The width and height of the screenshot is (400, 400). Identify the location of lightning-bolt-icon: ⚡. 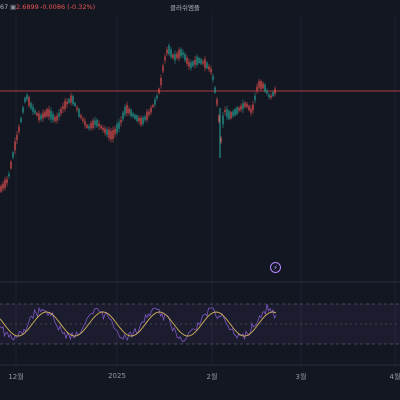
(275, 267).